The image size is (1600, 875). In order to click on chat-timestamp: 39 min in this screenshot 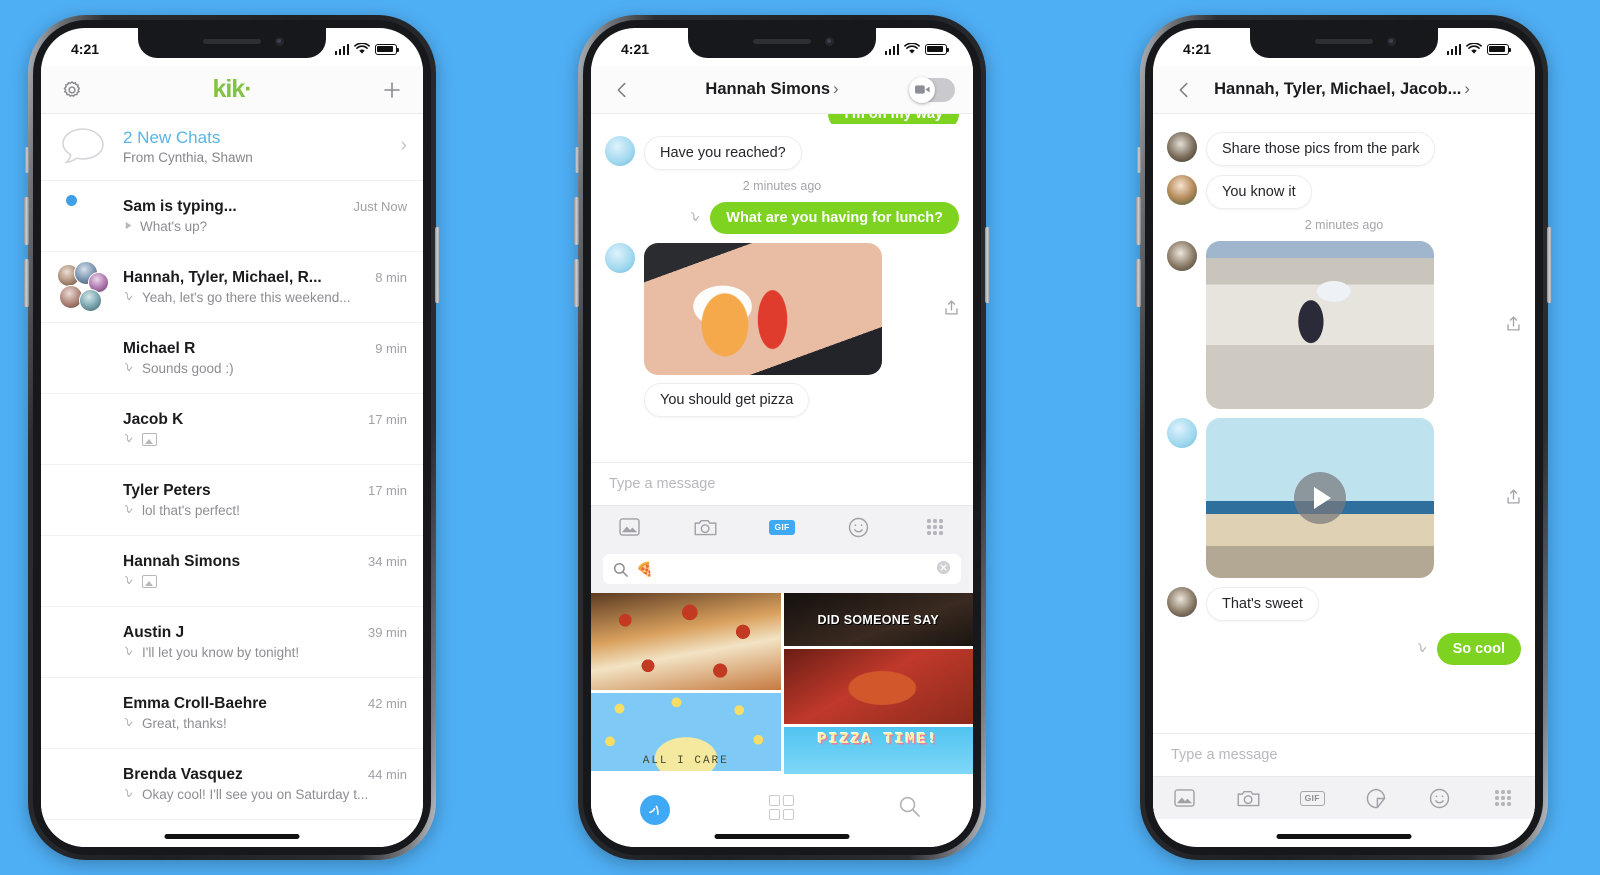, I will do `click(387, 632)`.